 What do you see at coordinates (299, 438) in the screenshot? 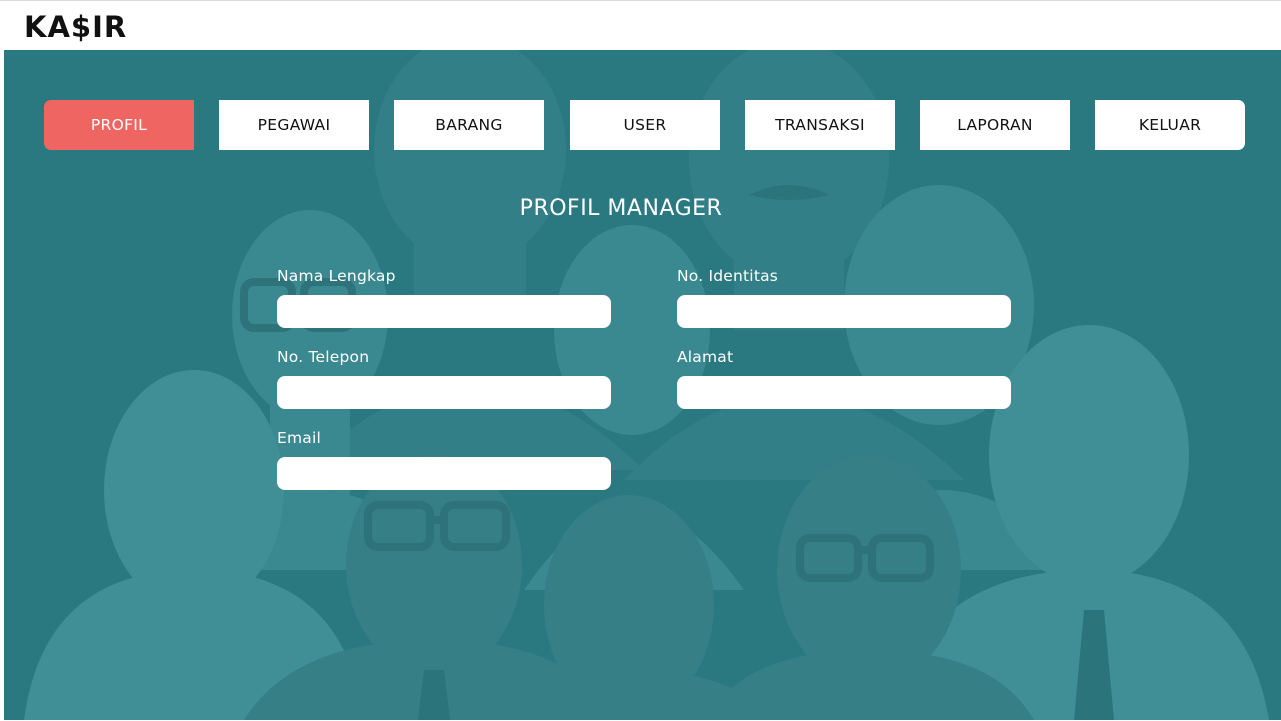
I see `email-label: Email` at bounding box center [299, 438].